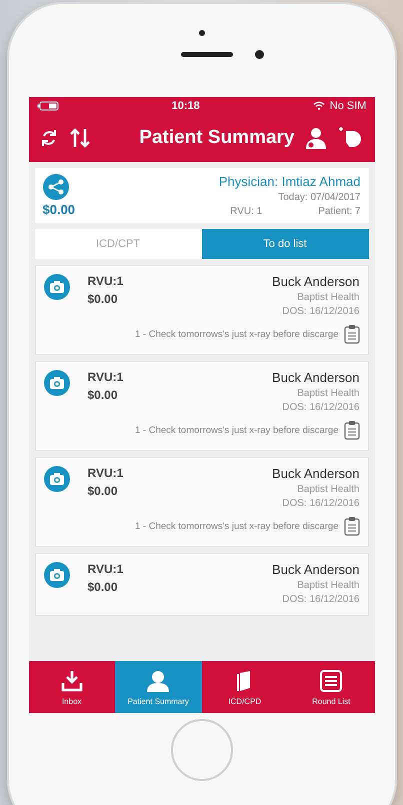  Describe the element at coordinates (79, 138) in the screenshot. I see `sort-icon` at that location.